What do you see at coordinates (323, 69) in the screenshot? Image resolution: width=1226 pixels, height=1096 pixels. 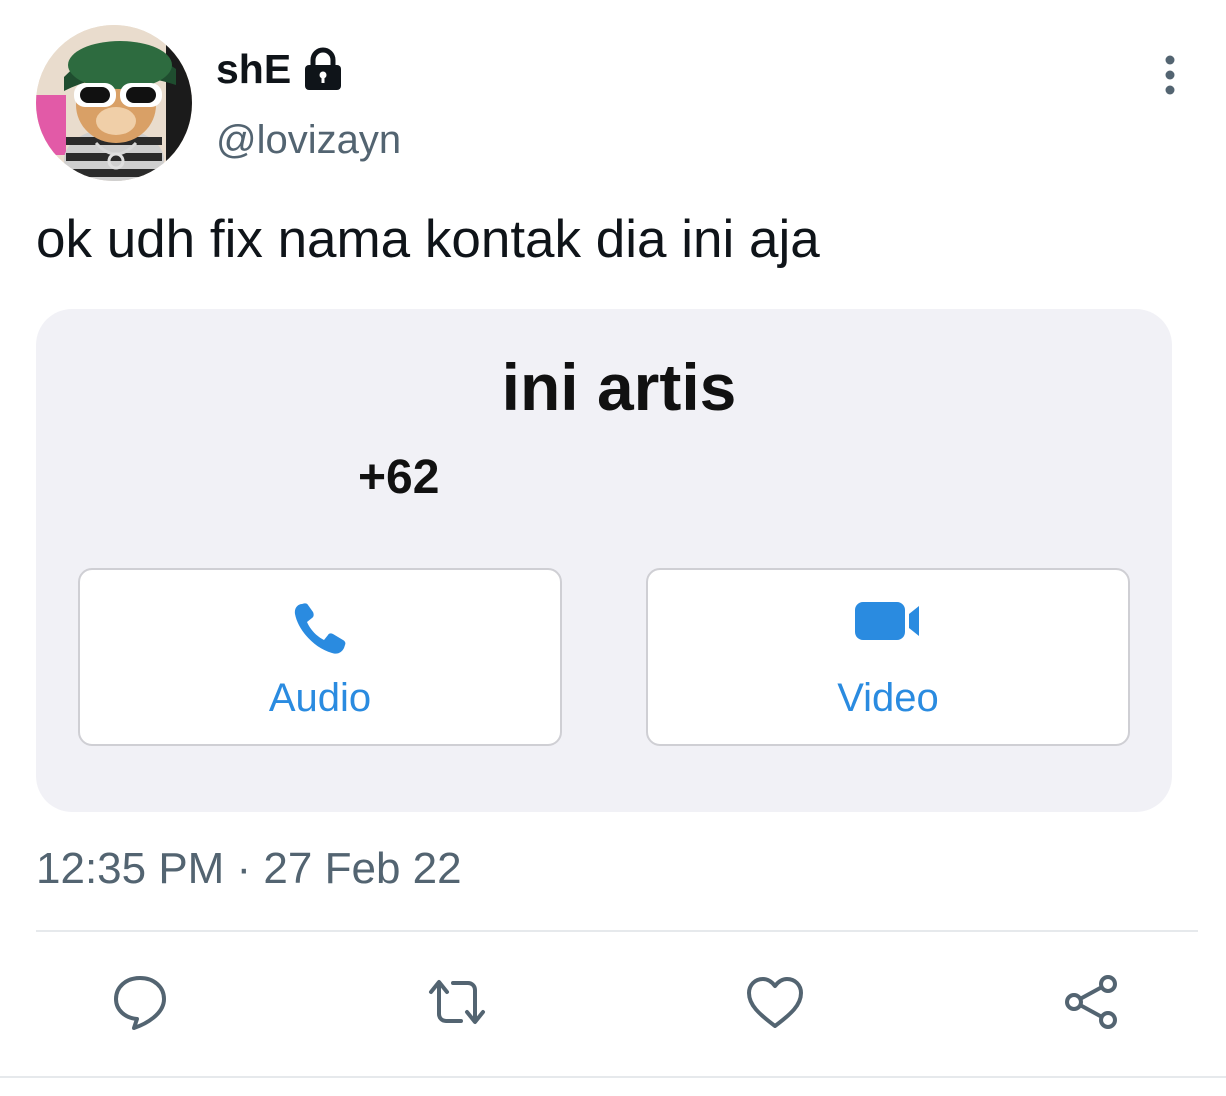 I see `lock-icon` at bounding box center [323, 69].